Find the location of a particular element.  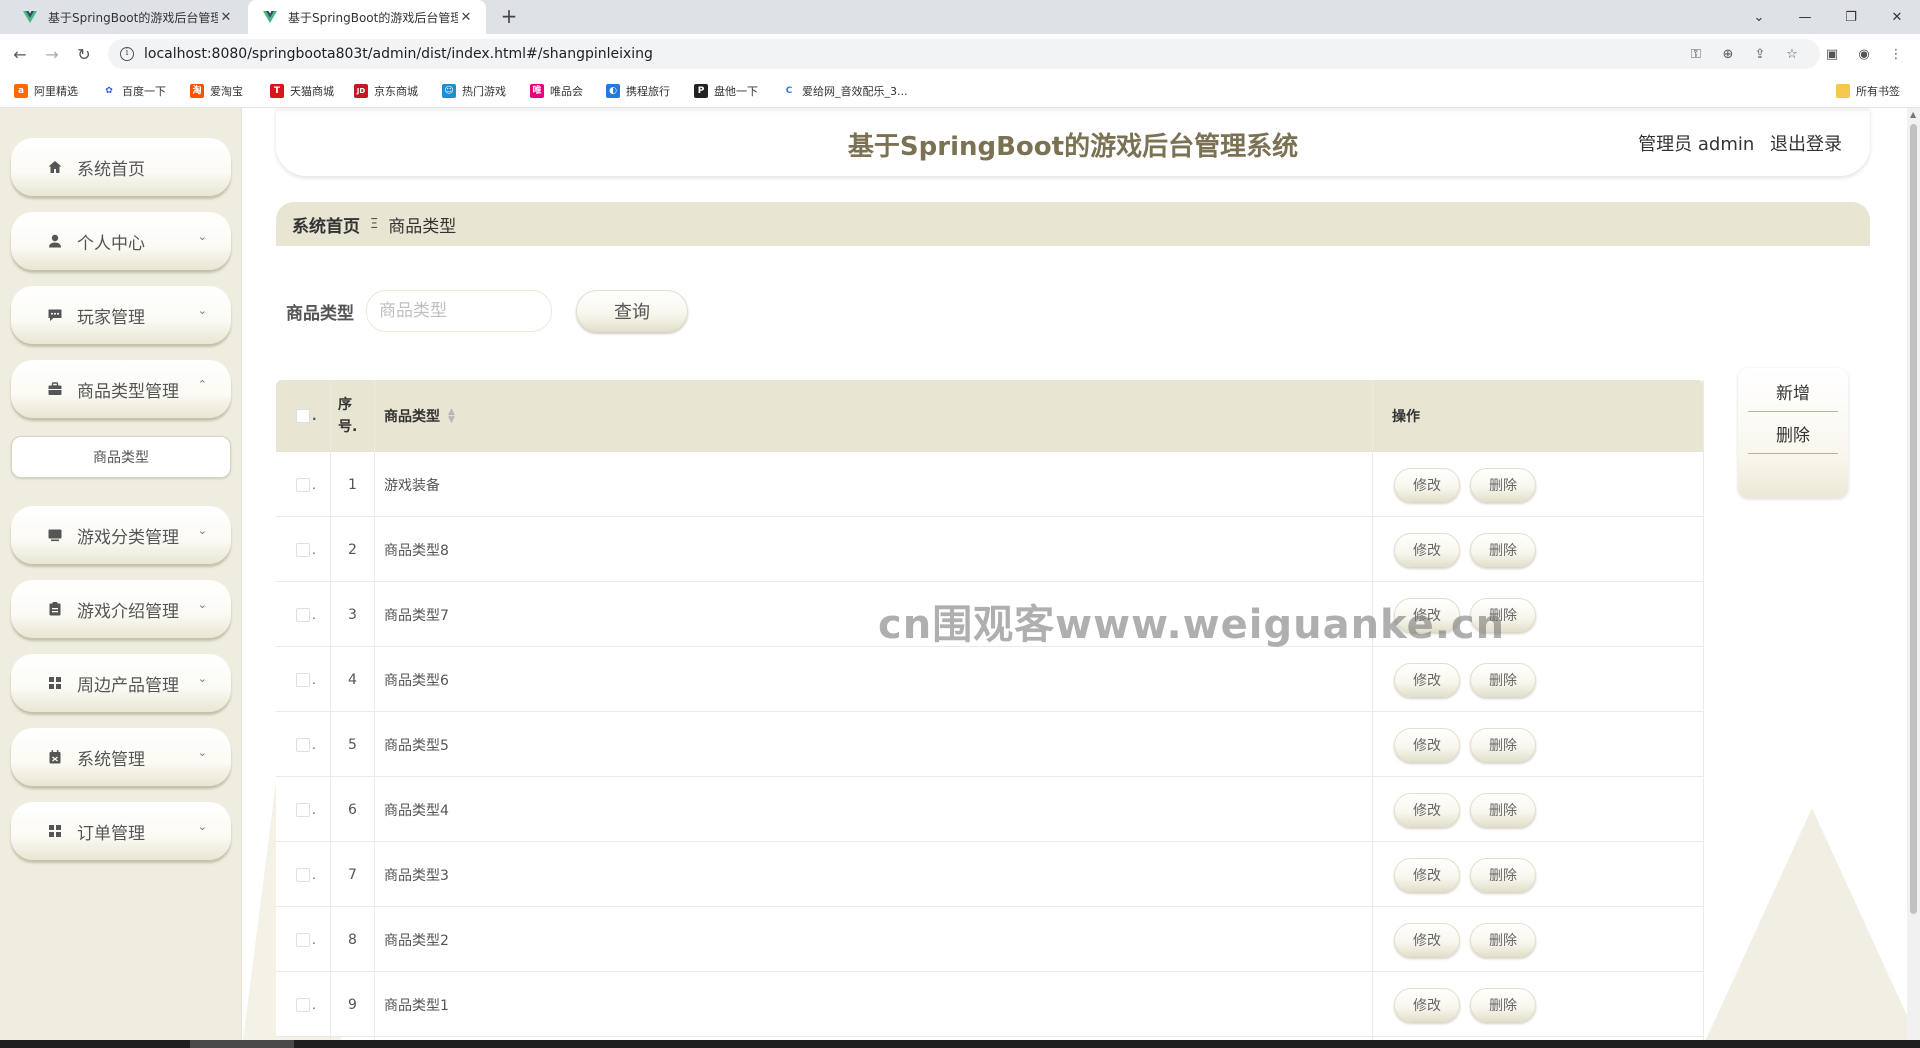

clipboard-icon is located at coordinates (55, 609).